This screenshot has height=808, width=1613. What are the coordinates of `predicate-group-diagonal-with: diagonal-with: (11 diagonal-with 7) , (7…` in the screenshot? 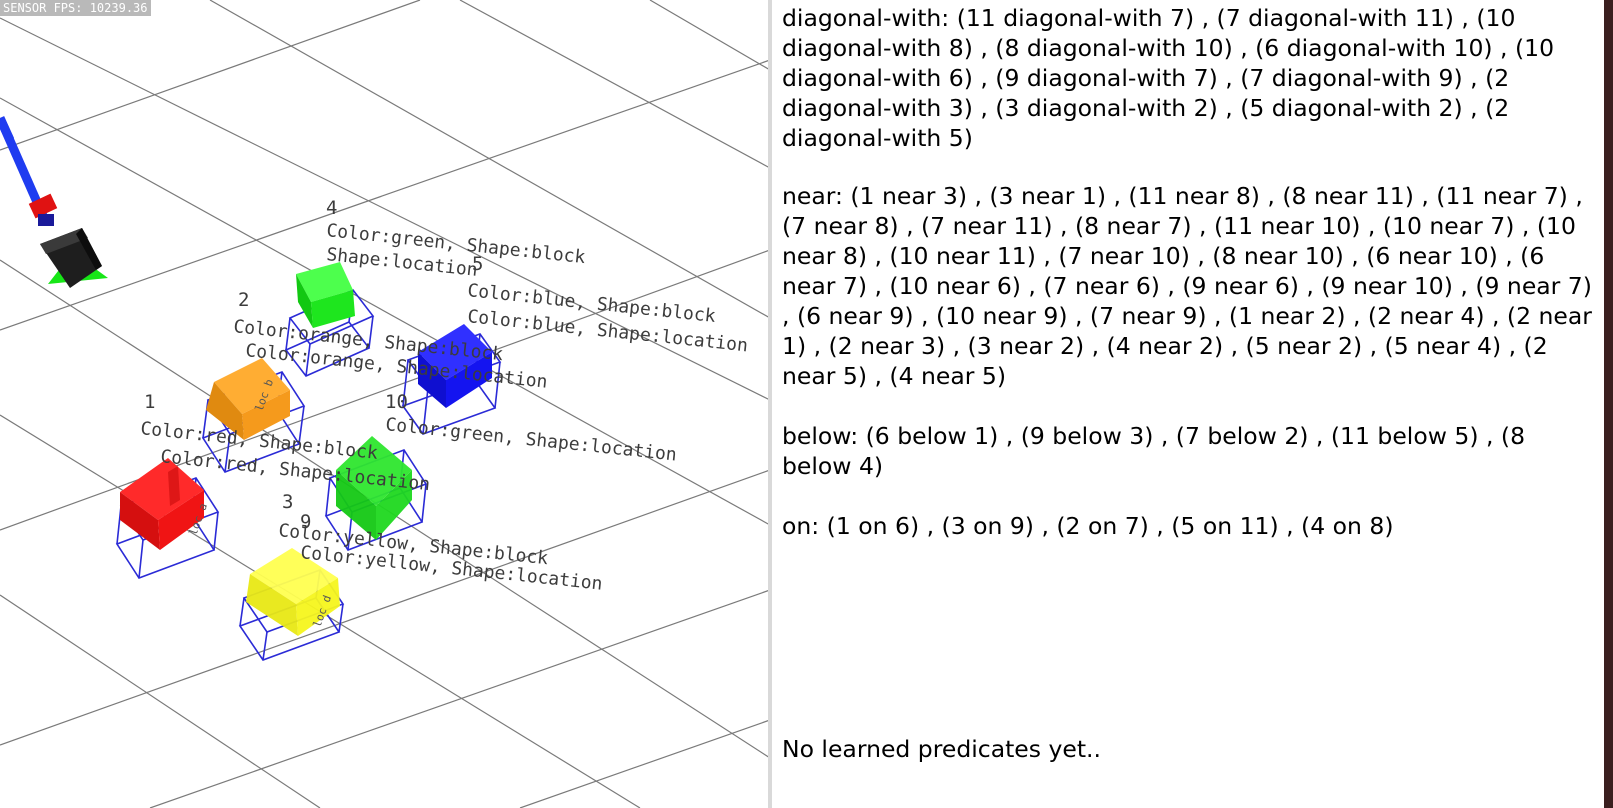 It's located at (1168, 78).